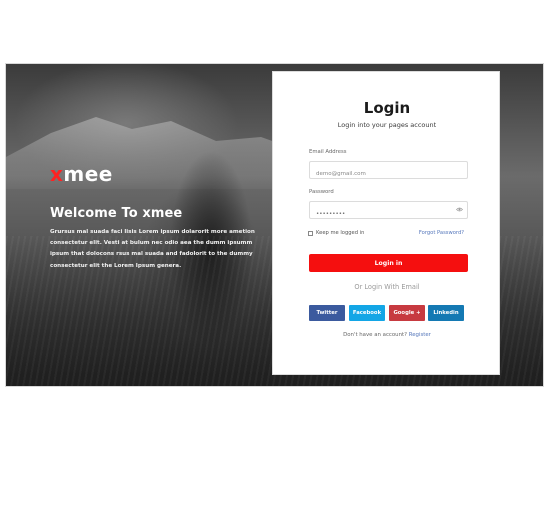 Image resolution: width=544 pixels, height=515 pixels. Describe the element at coordinates (380, 214) in the screenshot. I see `password-field` at that location.